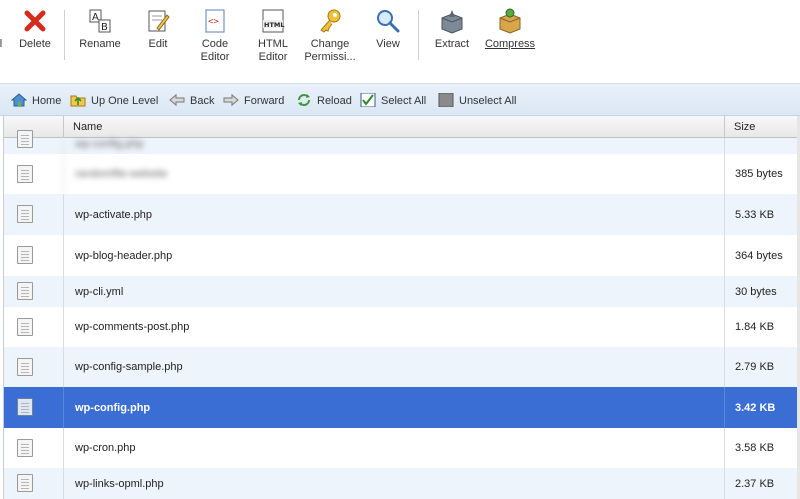 The image size is (800, 499). Describe the element at coordinates (231, 100) in the screenshot. I see `forward-arrow-icon` at that location.